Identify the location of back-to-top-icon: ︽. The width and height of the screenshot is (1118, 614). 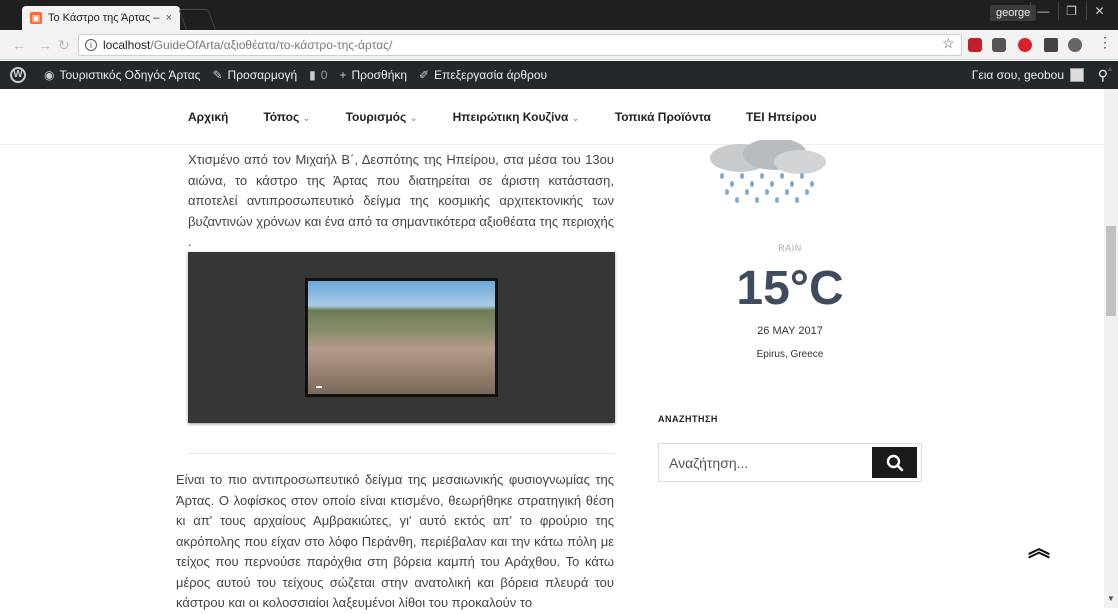
(1039, 549).